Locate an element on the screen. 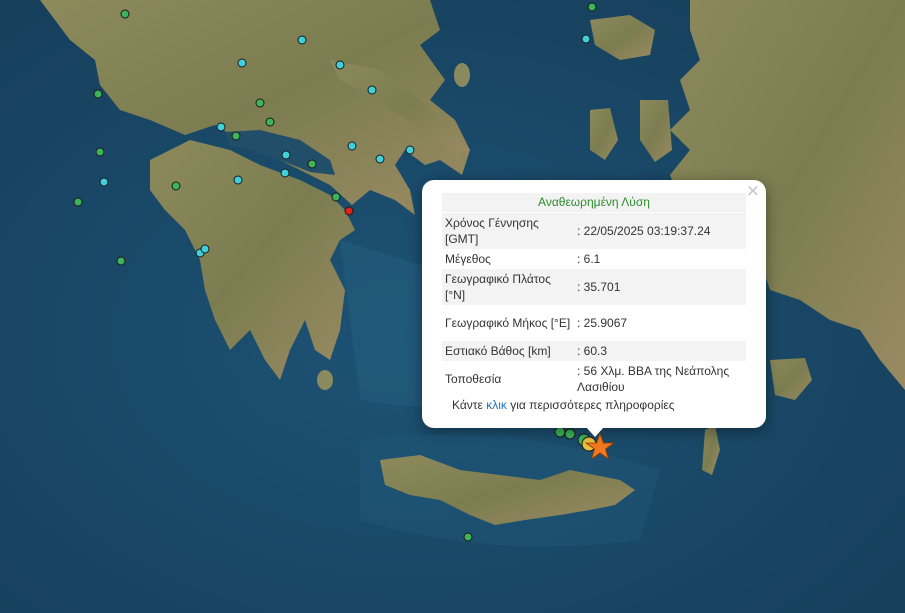 This screenshot has width=905, height=613. more-info-suffix: για περισσότερες πληροφορίες is located at coordinates (590, 405).